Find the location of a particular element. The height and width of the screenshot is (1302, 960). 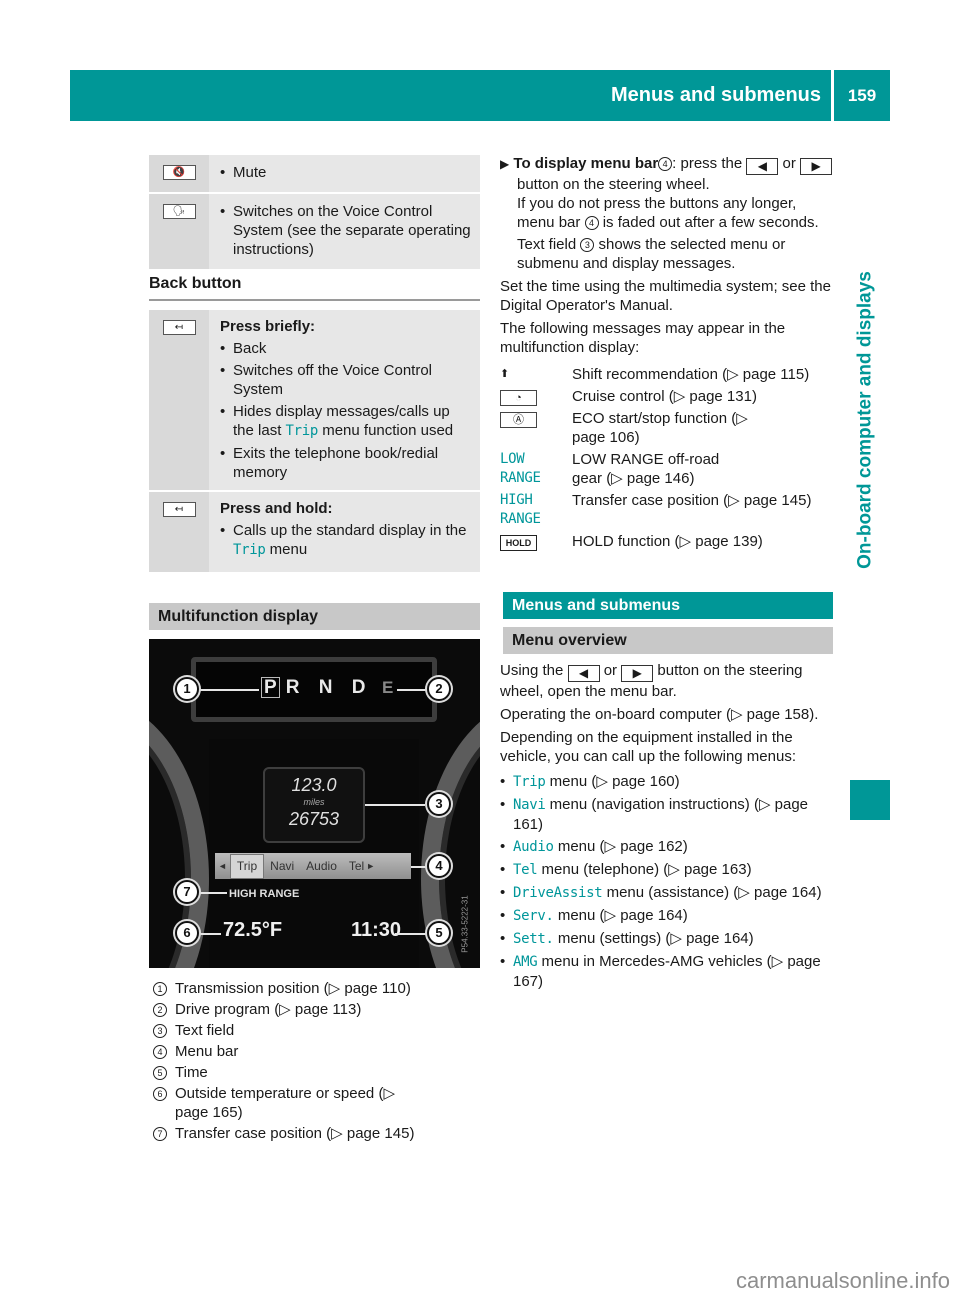

bullet-item: Exits the telephone book/redial memory is located at coordinates (347, 463).